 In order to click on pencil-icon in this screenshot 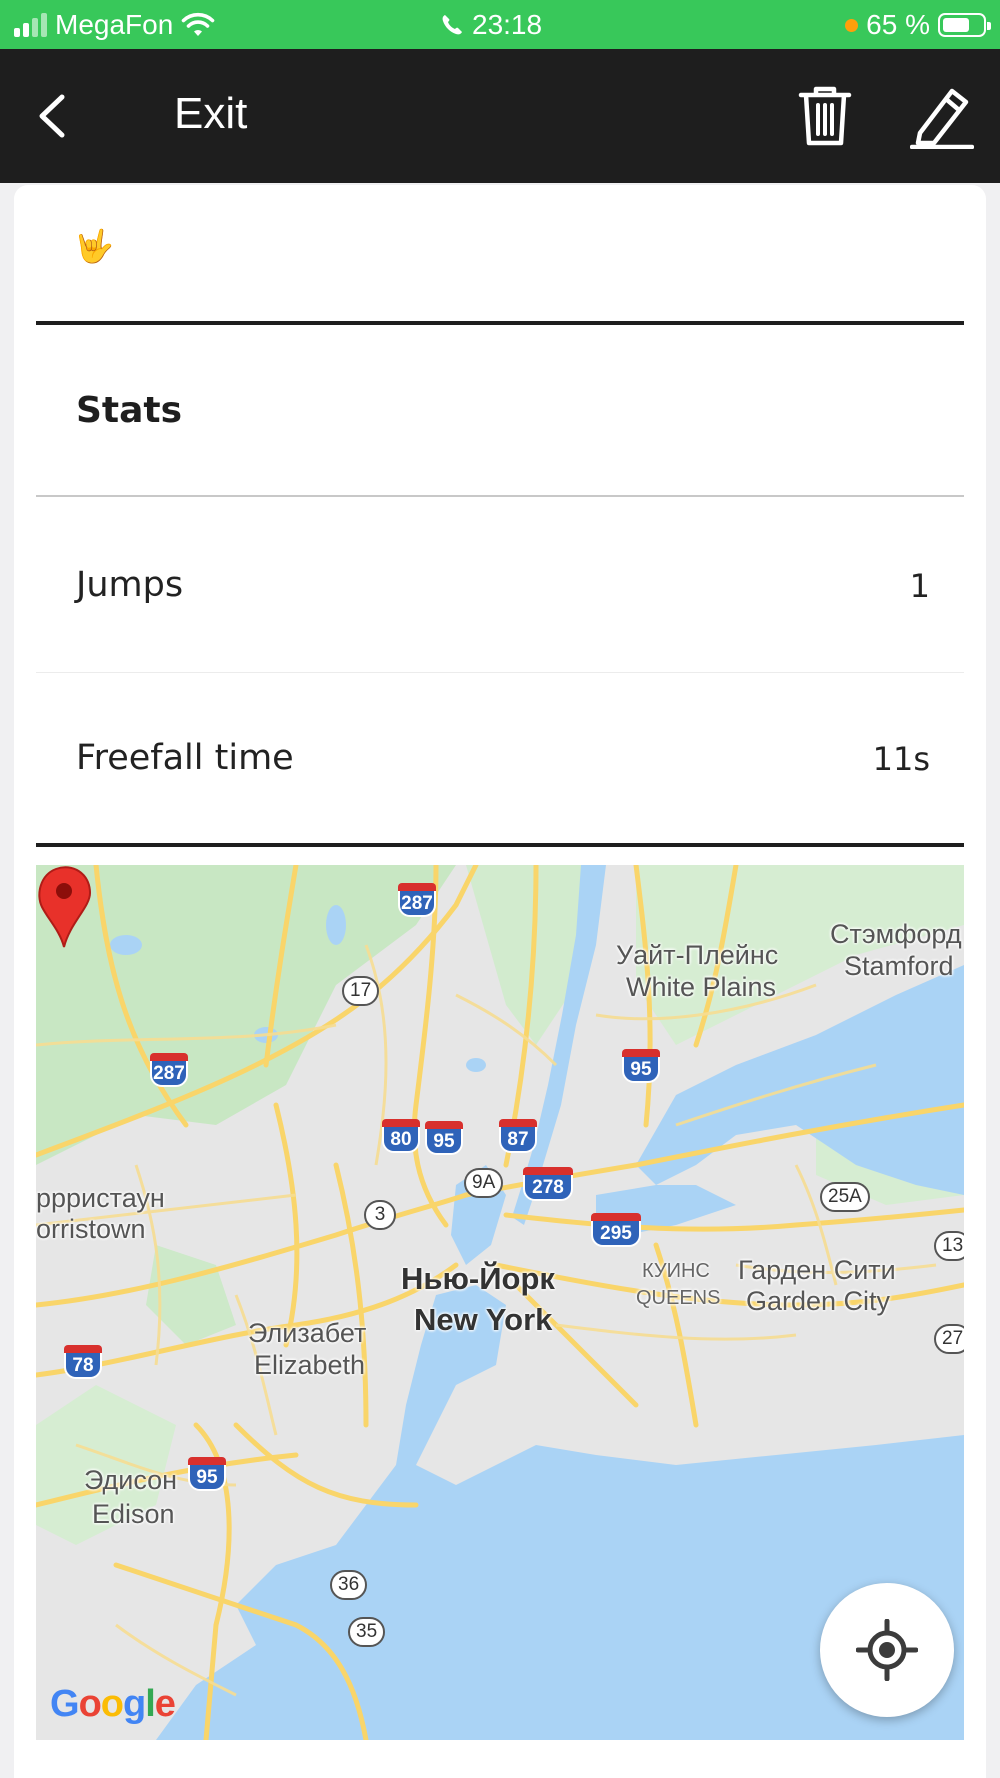, I will do `click(942, 119)`.